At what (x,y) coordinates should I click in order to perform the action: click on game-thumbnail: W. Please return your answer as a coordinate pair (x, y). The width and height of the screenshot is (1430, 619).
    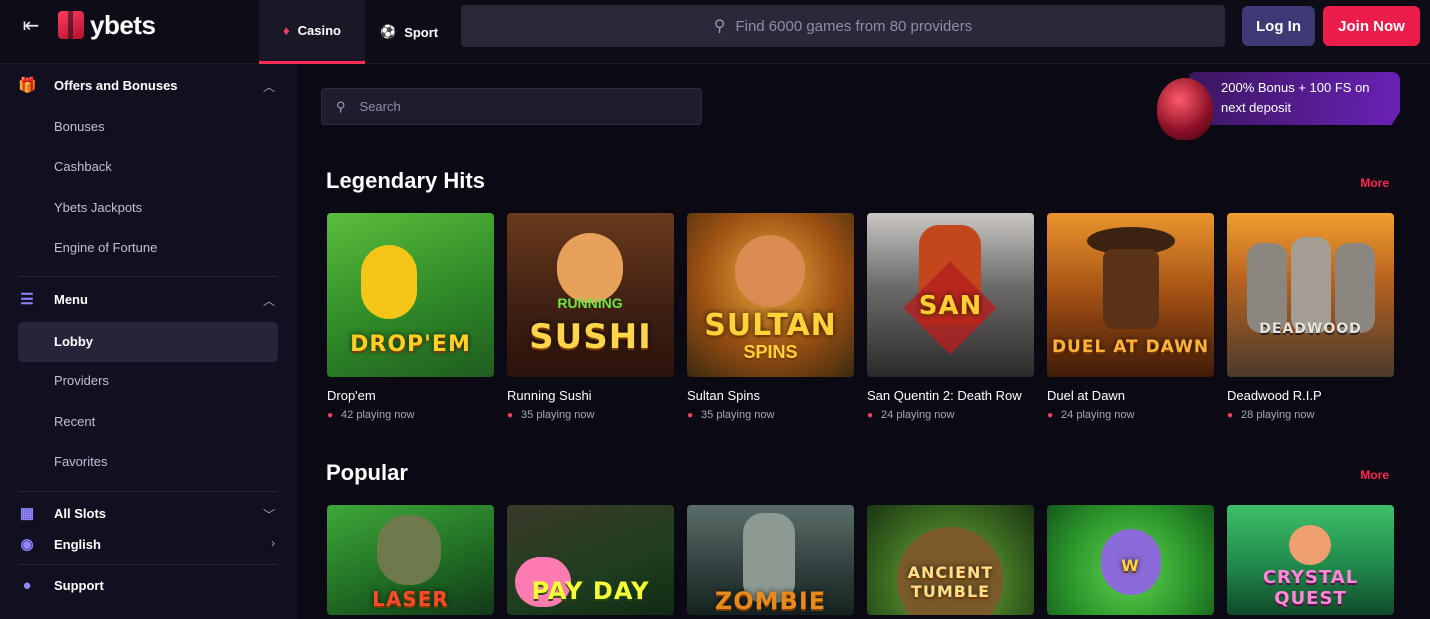
    Looking at the image, I should click on (1130, 560).